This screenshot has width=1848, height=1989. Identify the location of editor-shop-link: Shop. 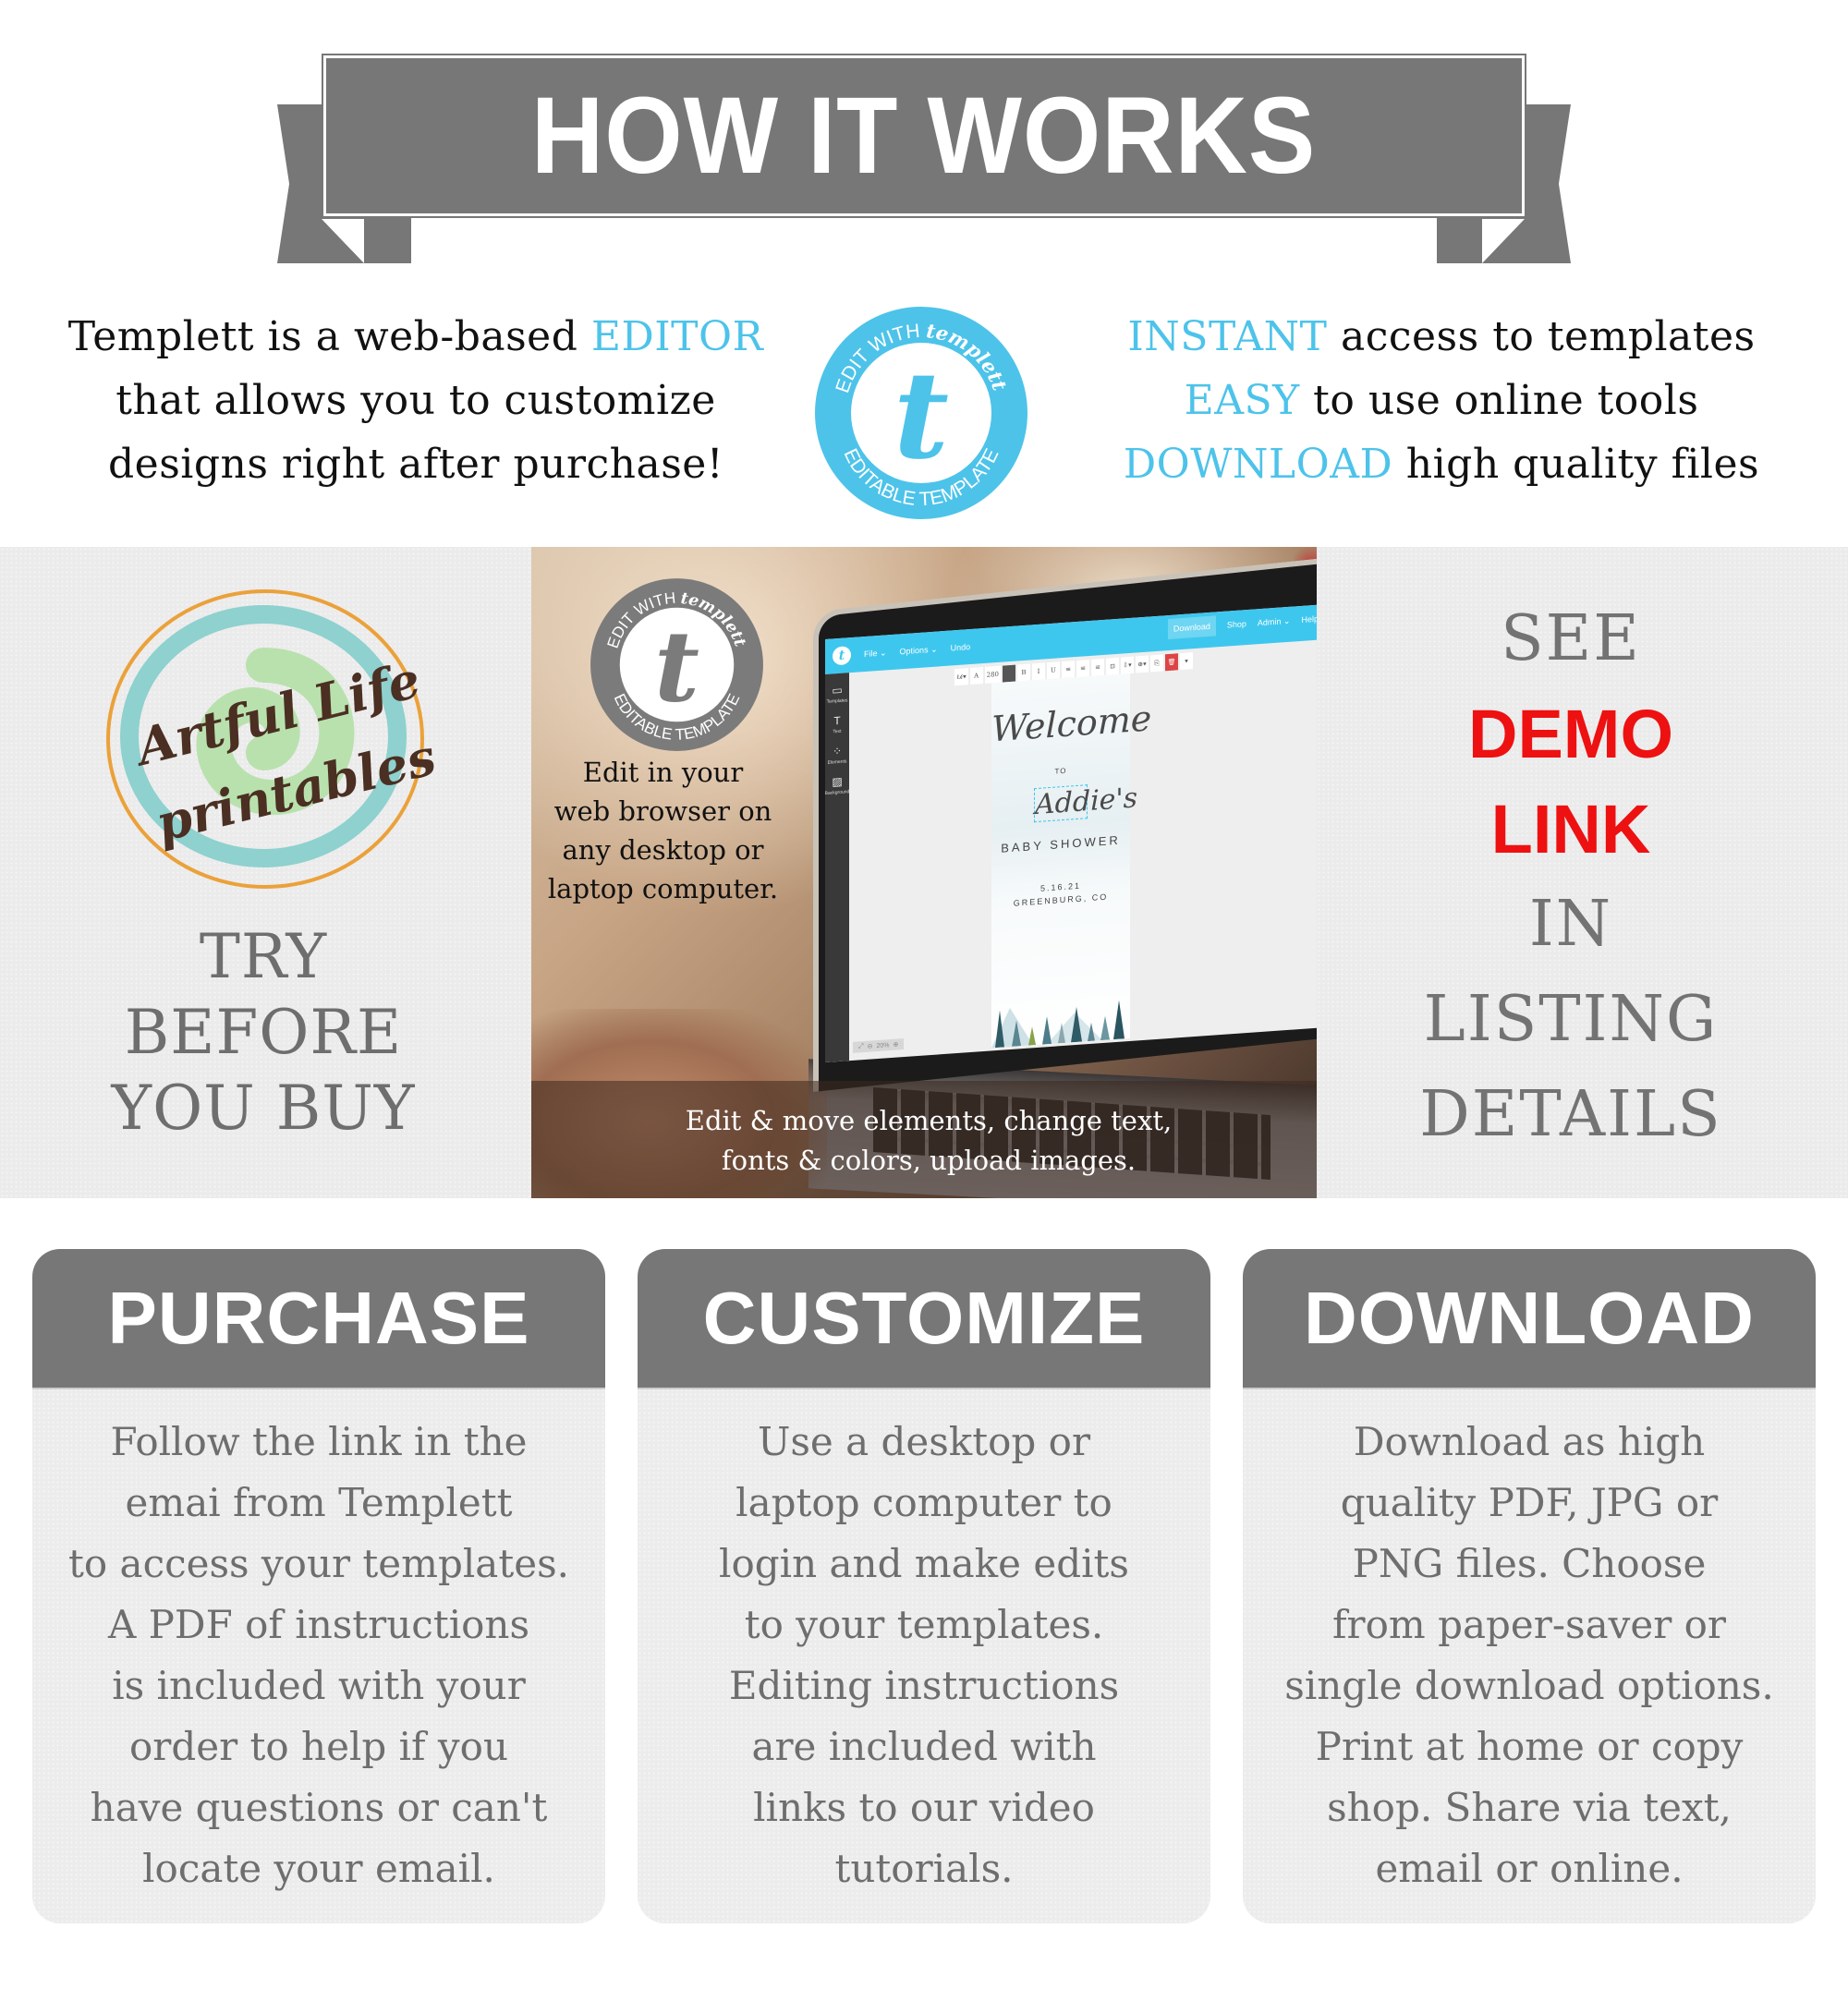
(1236, 624).